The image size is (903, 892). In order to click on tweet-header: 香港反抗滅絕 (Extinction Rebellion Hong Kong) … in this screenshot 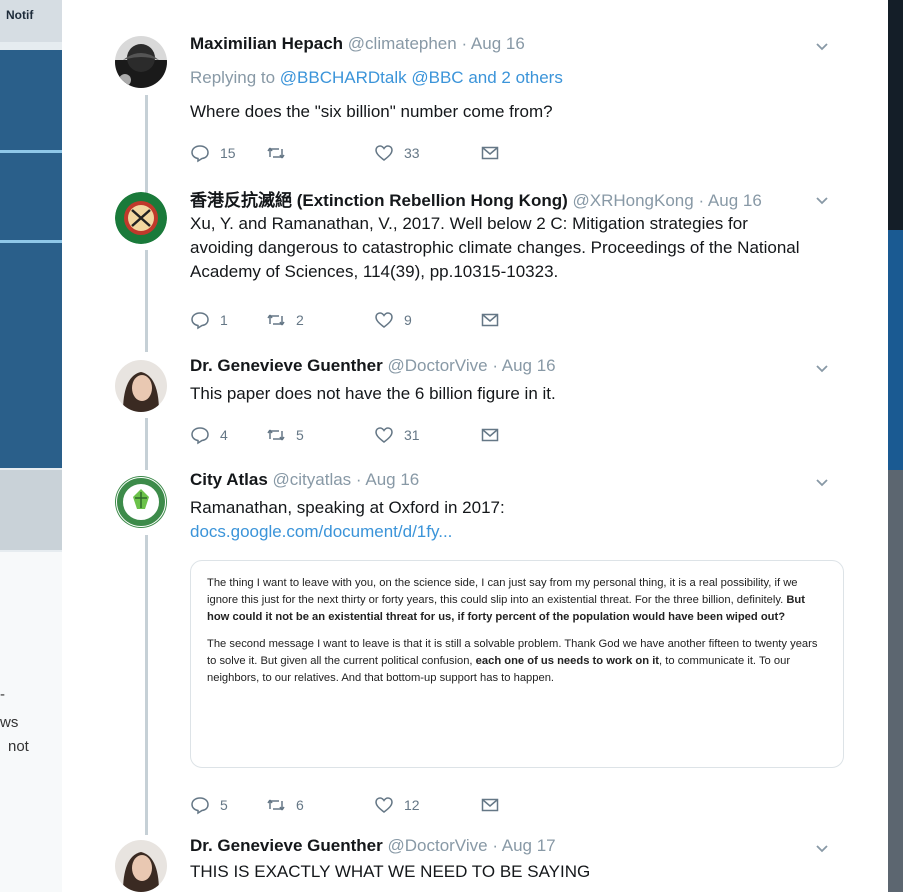, I will do `click(476, 198)`.